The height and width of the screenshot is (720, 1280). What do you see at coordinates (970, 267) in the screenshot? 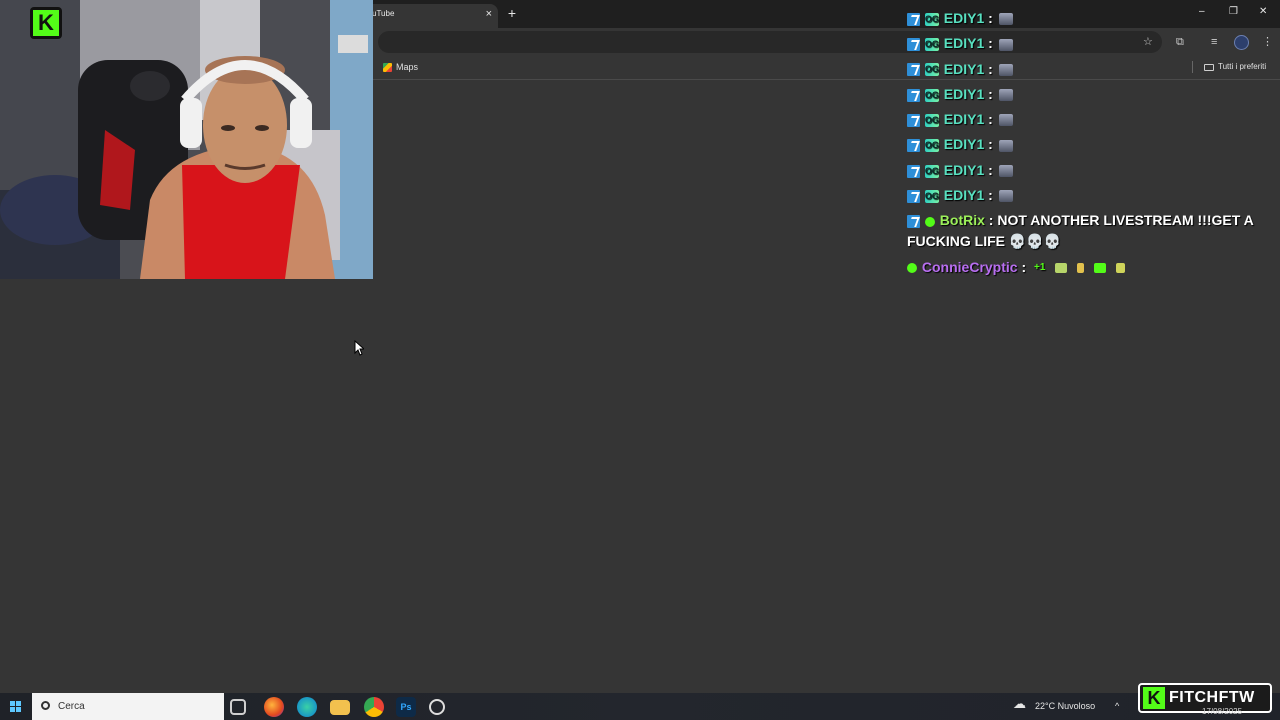
I see `chat-username-connie: ConnieCryptic` at bounding box center [970, 267].